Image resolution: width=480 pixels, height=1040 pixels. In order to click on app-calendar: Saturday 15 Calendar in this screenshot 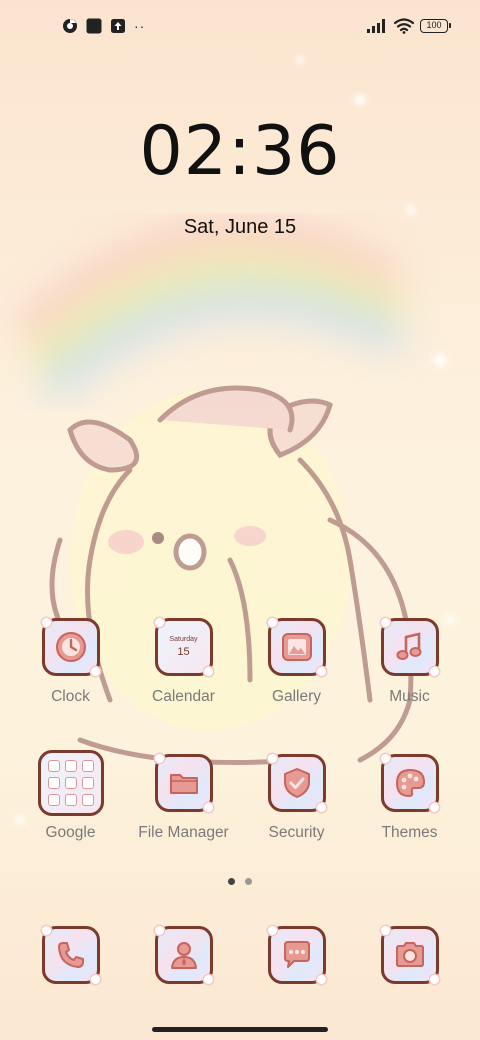, I will do `click(183, 662)`.